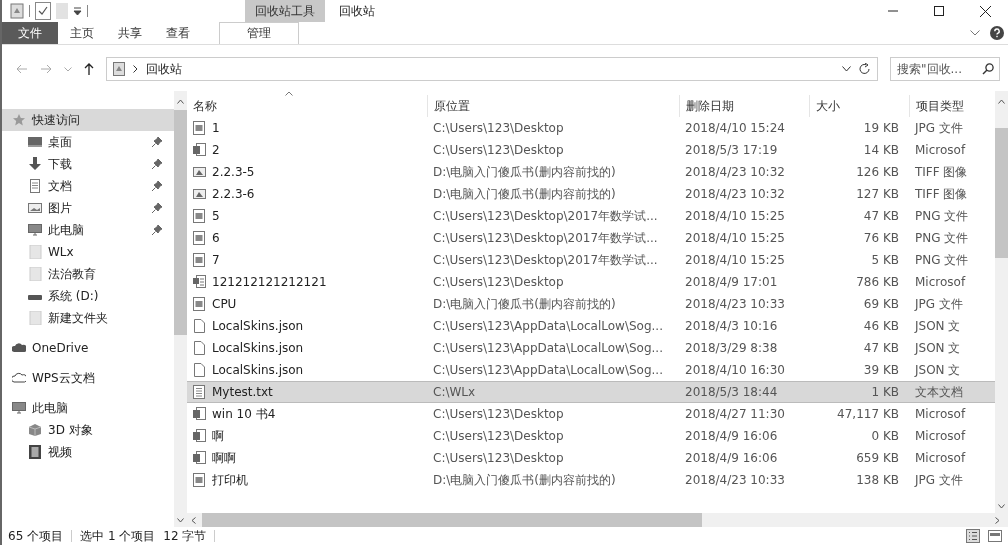  What do you see at coordinates (591, 458) in the screenshot?
I see `file-row: 啊啊 C:\Users\123\Desktop 2018/4/9 16:06 659 KB Microsof` at bounding box center [591, 458].